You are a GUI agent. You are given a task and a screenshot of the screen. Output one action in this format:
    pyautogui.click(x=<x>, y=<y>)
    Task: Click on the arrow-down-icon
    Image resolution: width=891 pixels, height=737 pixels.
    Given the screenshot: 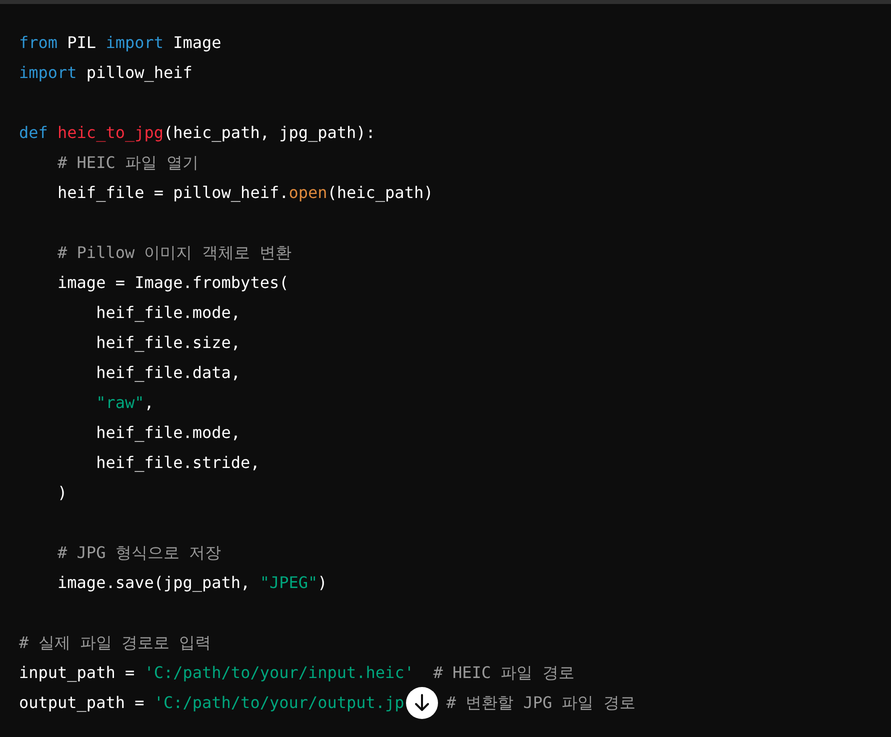 What is the action you would take?
    pyautogui.click(x=422, y=703)
    